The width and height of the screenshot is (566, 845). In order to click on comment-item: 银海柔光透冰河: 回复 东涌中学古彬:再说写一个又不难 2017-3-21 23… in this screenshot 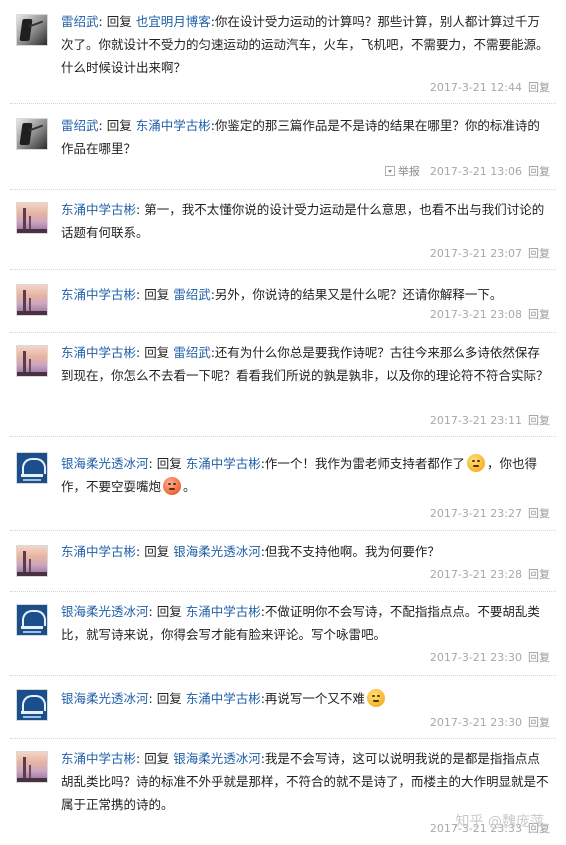, I will do `click(283, 707)`.